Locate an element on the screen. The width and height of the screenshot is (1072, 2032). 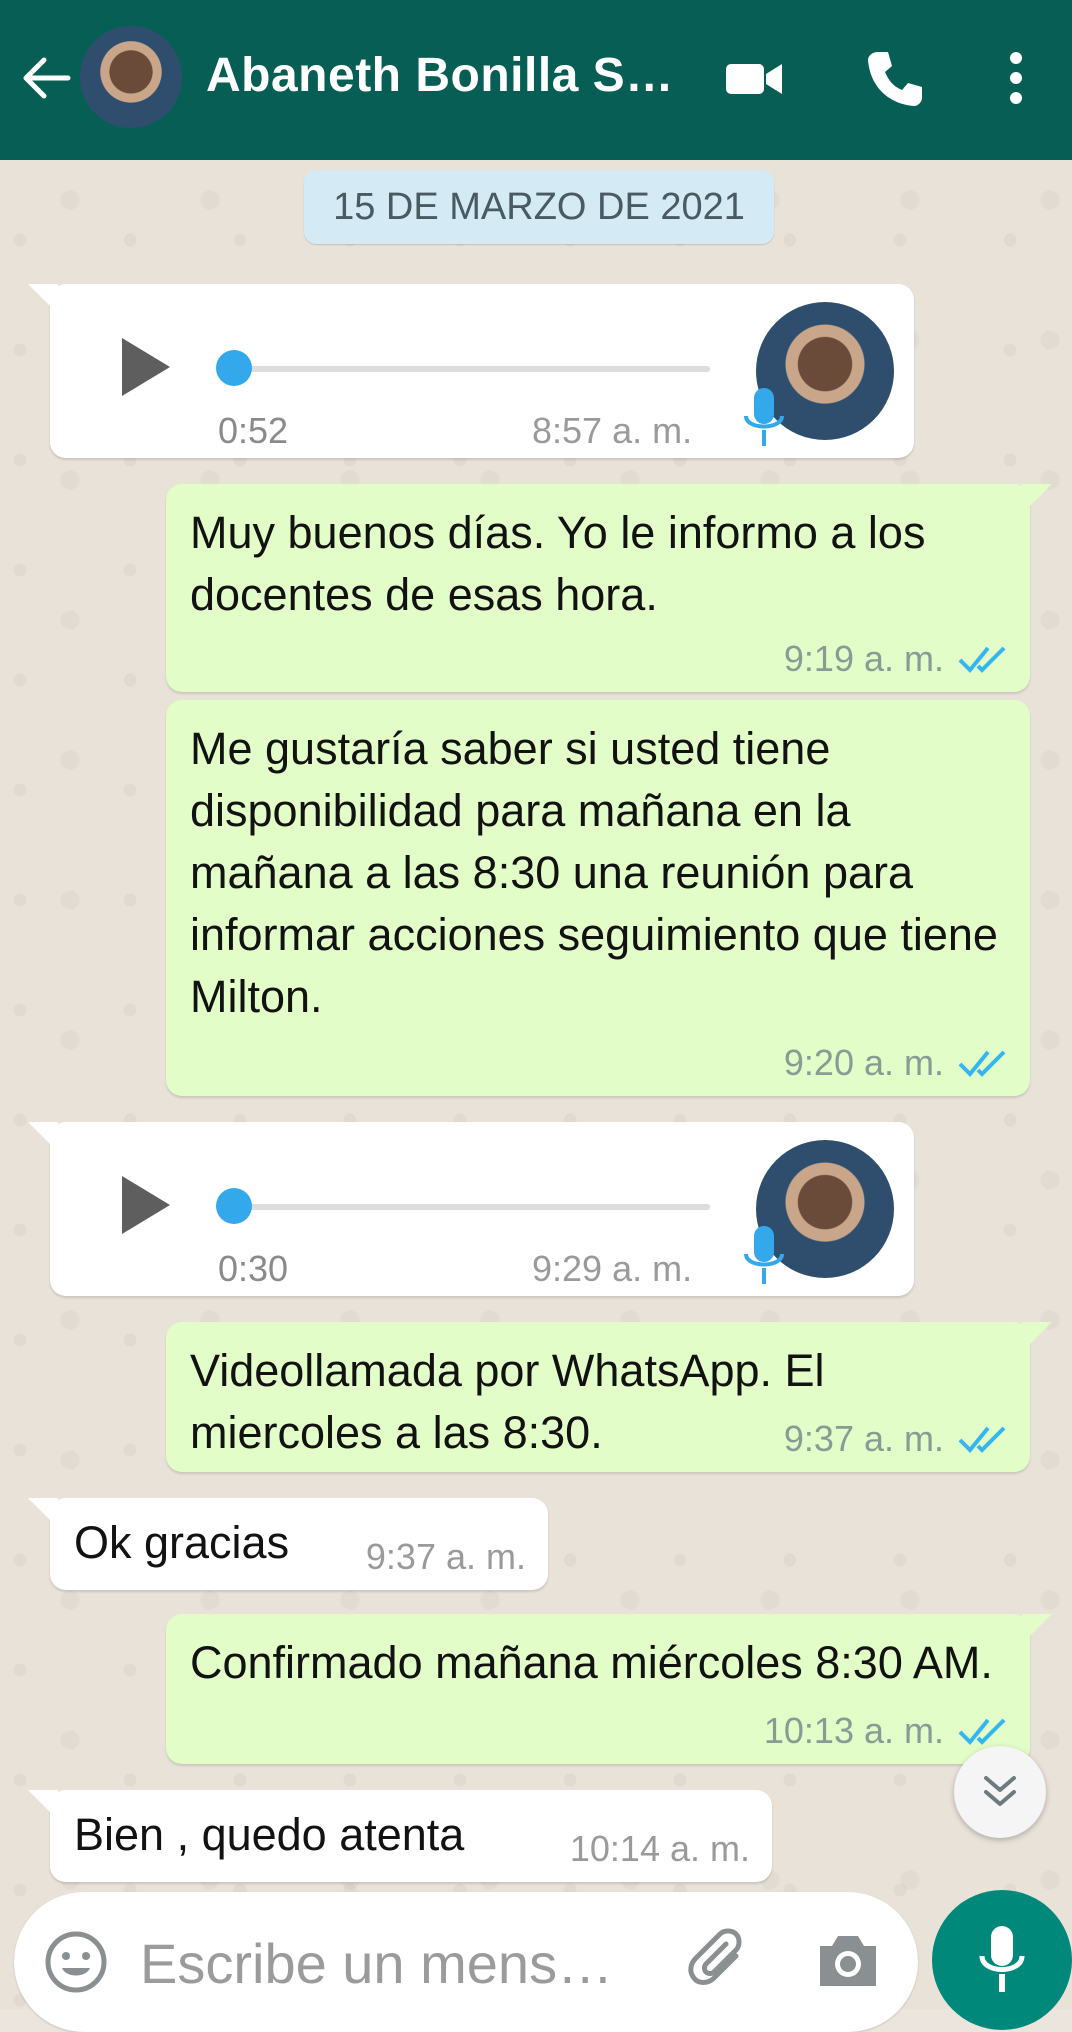
voice-duration: 0:30 is located at coordinates (253, 1268).